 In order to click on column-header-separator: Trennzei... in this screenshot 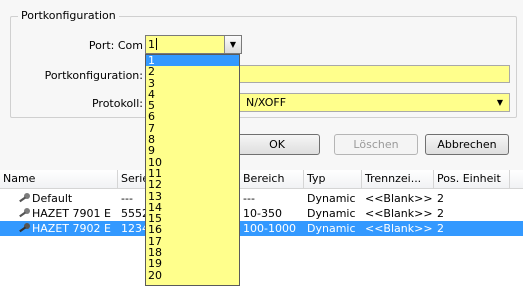, I will do `click(398, 179)`.